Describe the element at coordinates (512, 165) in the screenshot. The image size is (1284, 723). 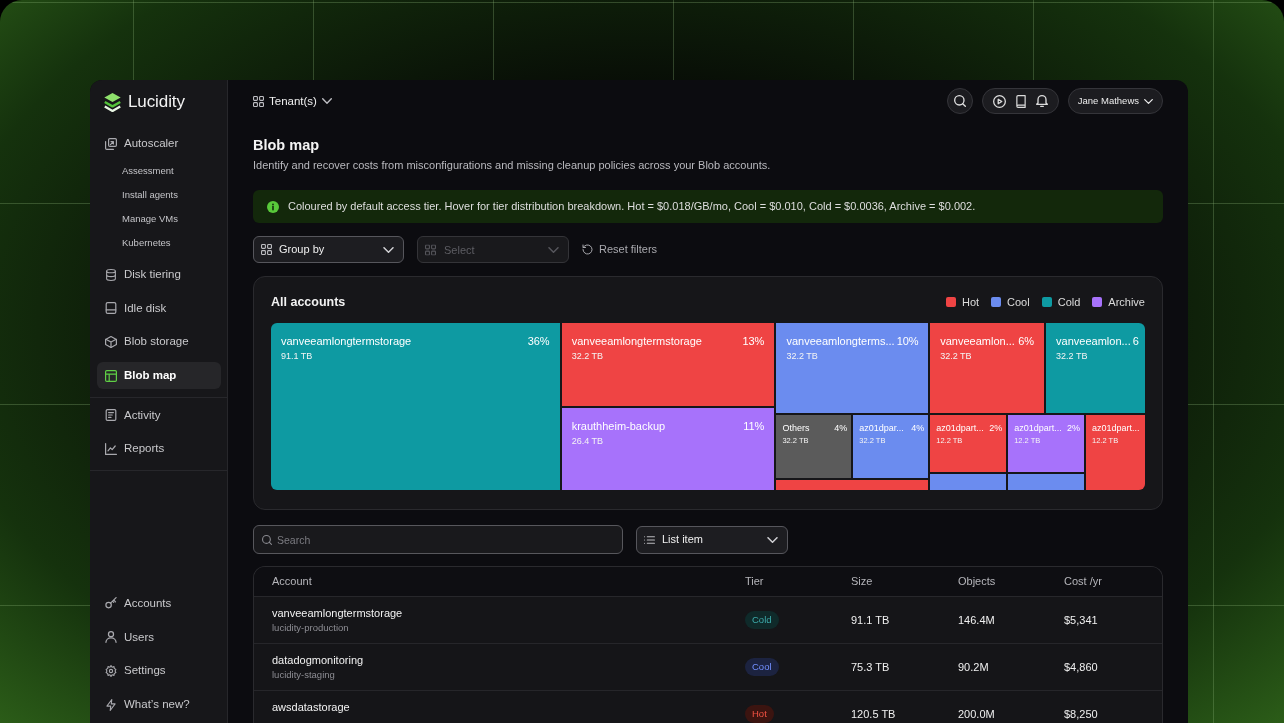
I see `page-description: Identify and recover costs from misconfigurations and missing cleanup policies across your Blob accounts.` at that location.